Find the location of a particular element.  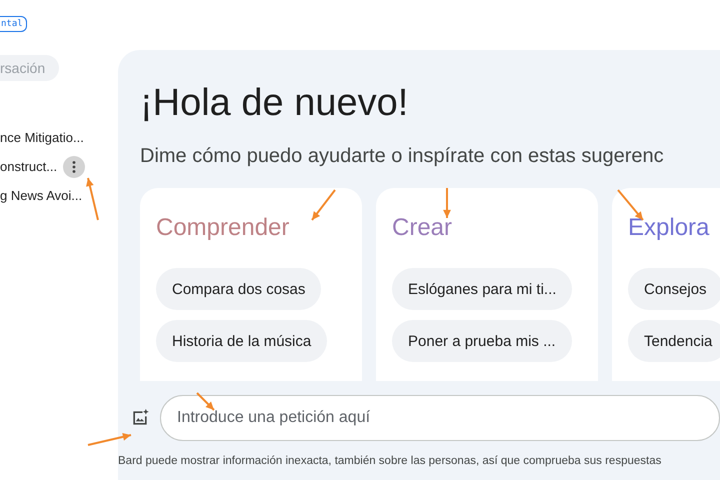

prompt-input: Introduce una petición aquí is located at coordinates (440, 418).